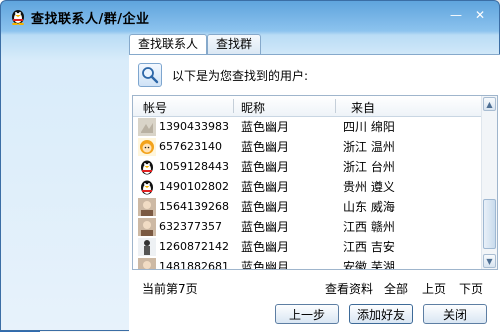 This screenshot has height=332, width=500. What do you see at coordinates (90, 19) in the screenshot?
I see `window-title: 查找联系人/群/企业` at bounding box center [90, 19].